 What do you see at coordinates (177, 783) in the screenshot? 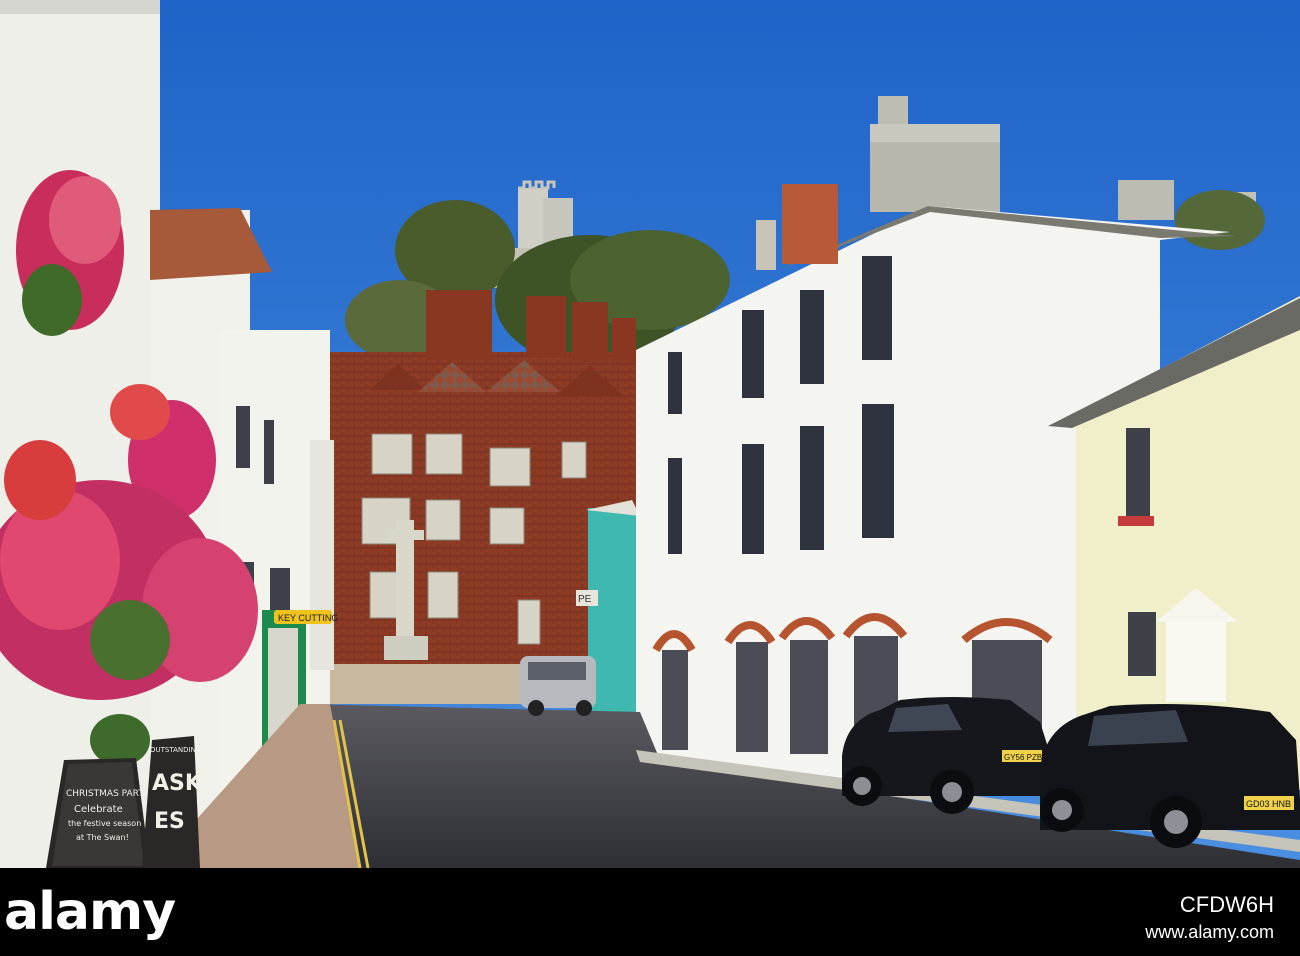
I see `chalk-word-1: ASK` at bounding box center [177, 783].